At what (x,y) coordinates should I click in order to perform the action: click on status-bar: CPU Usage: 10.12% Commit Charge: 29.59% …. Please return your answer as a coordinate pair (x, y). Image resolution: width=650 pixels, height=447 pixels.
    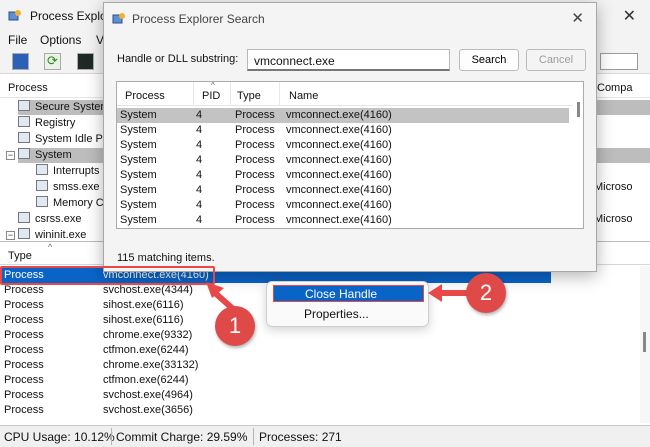
    Looking at the image, I should click on (325, 436).